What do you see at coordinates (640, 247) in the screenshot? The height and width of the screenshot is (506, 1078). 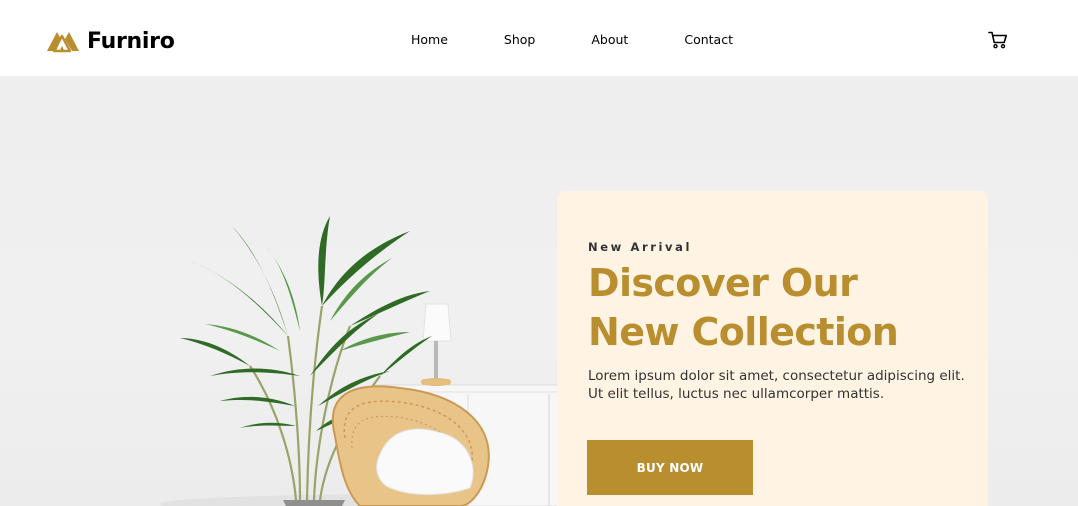 I see `new-arrival-label: New Arrival` at bounding box center [640, 247].